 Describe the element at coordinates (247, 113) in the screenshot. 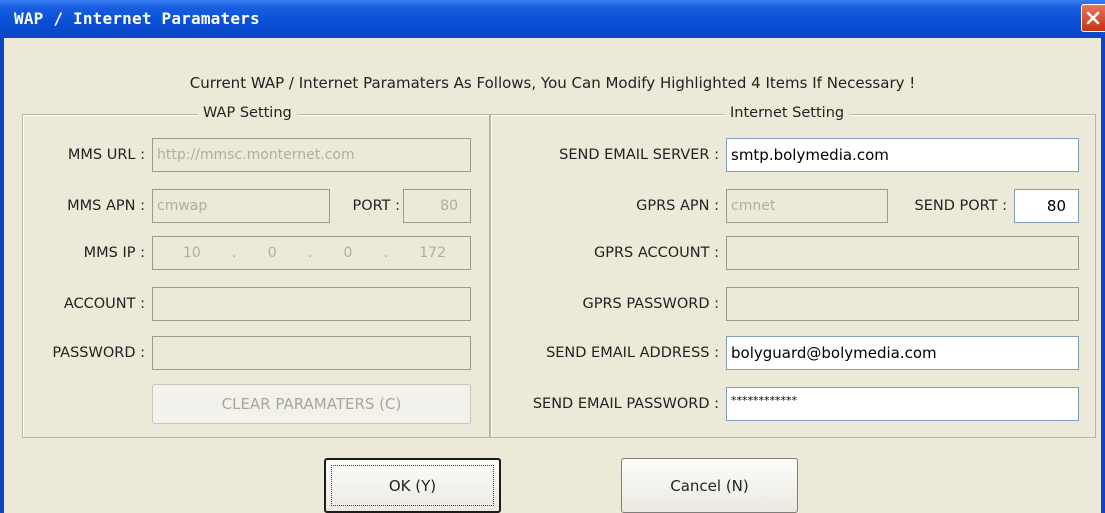

I see `wap-setting-legend: WAP Setting` at that location.